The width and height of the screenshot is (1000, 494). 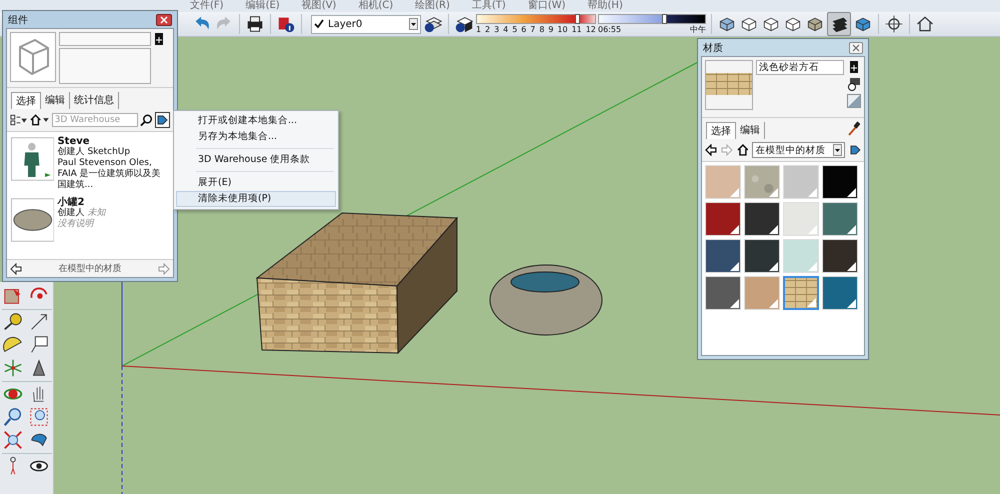 What do you see at coordinates (610, 29) in the screenshot?
I see `slider-label: 06:55` at bounding box center [610, 29].